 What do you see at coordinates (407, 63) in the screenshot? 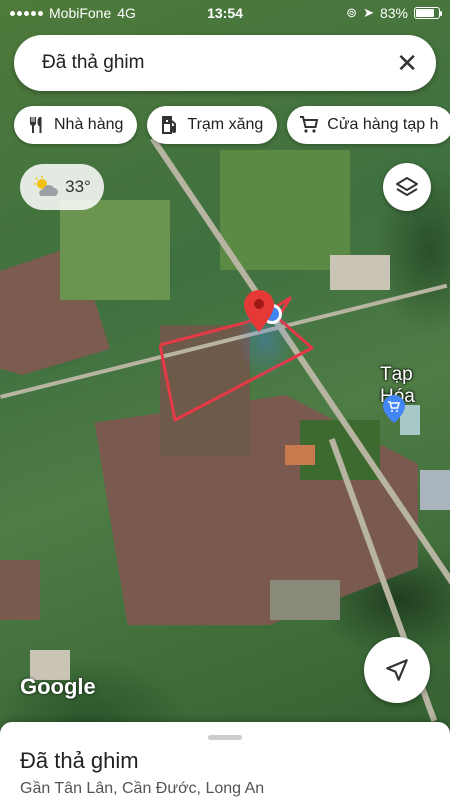
I see `close-icon: ✕` at bounding box center [407, 63].